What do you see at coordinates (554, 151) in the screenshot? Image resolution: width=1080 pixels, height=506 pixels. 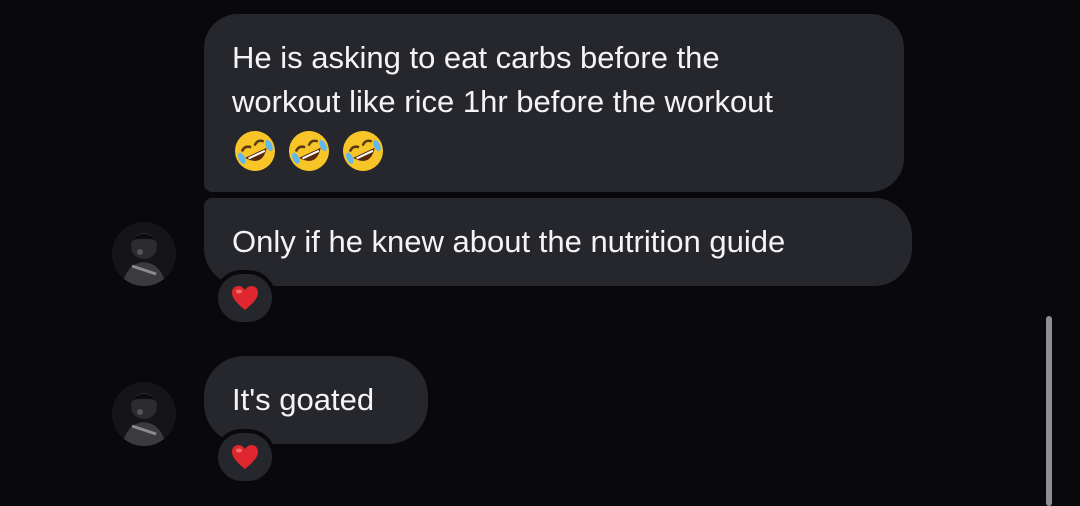 I see `emoji-row` at bounding box center [554, 151].